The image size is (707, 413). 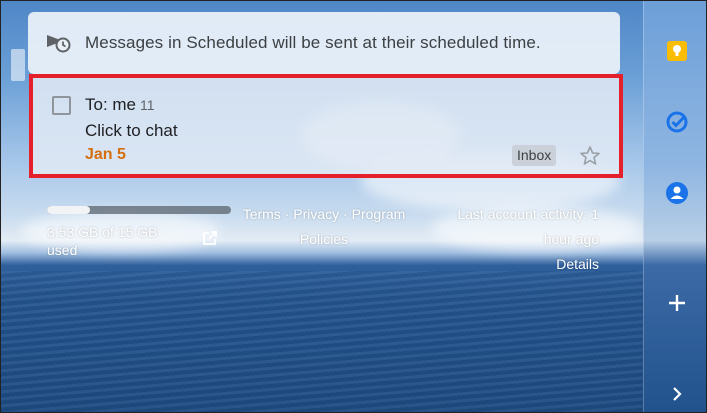 What do you see at coordinates (147, 105) in the screenshot?
I see `thread-count: 11` at bounding box center [147, 105].